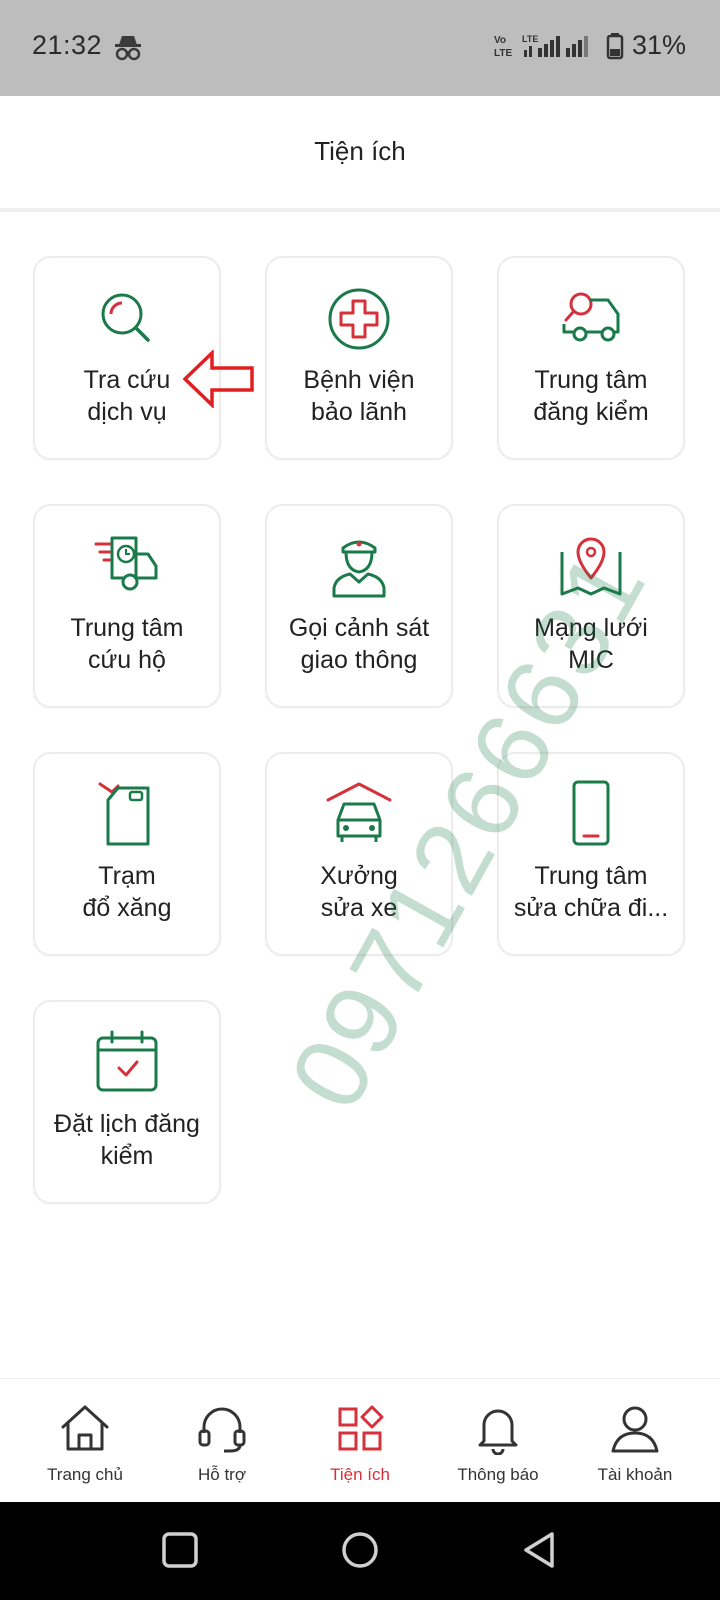 The image size is (720, 1600). I want to click on back-button-icon, so click(540, 1552).